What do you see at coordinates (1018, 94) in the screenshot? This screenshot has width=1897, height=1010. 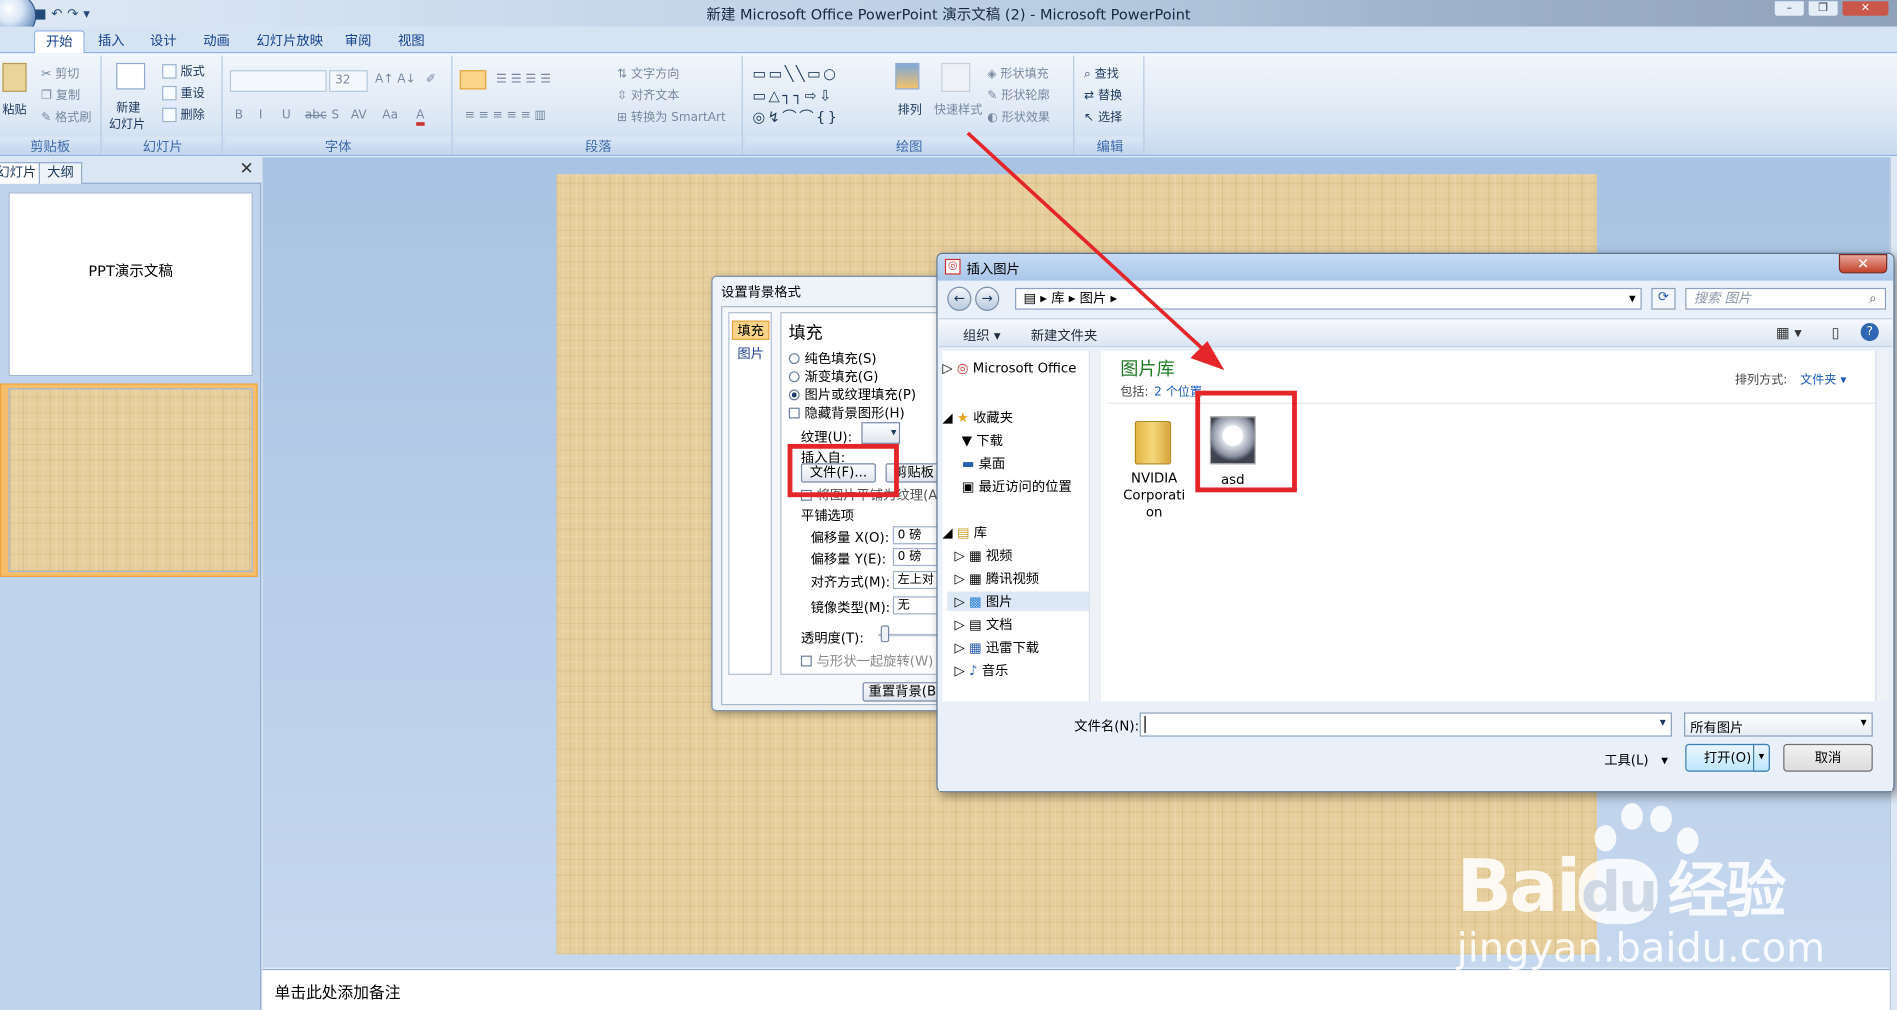 I see `shape-outline-button: ✎ 形状轮廓` at bounding box center [1018, 94].